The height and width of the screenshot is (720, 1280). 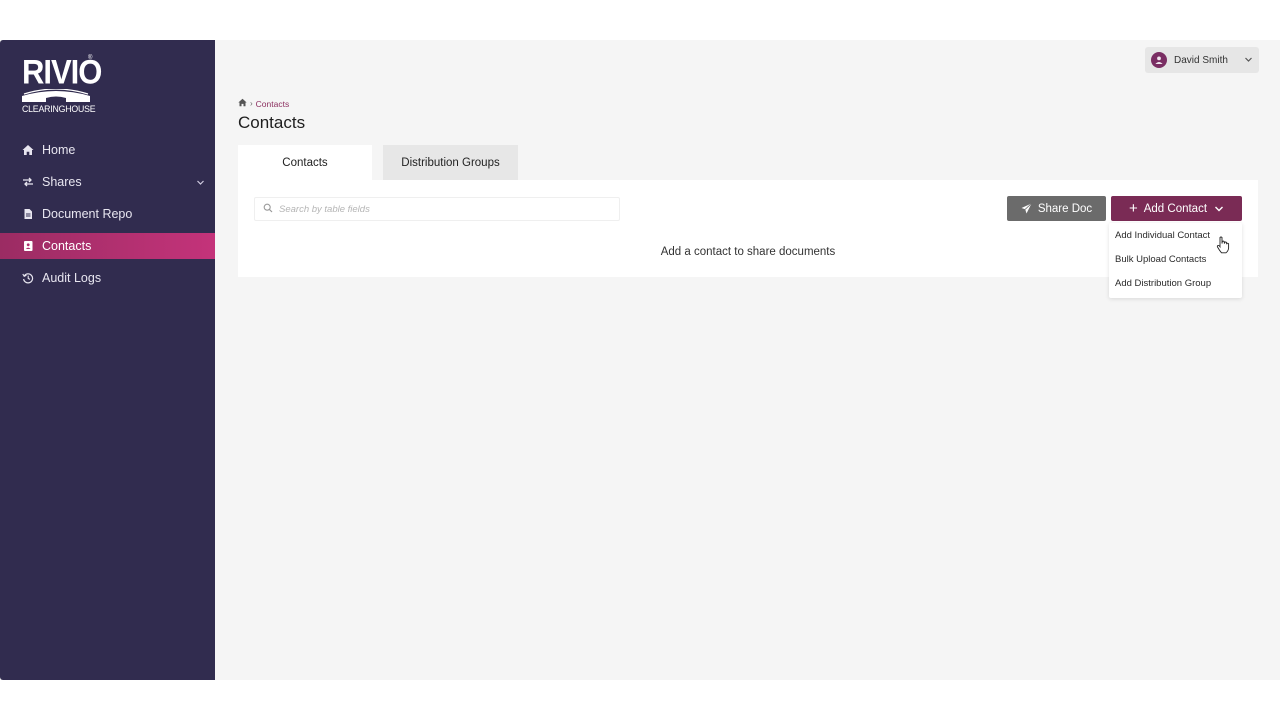 What do you see at coordinates (107, 246) in the screenshot?
I see `sidebar-item-contacts: Contacts` at bounding box center [107, 246].